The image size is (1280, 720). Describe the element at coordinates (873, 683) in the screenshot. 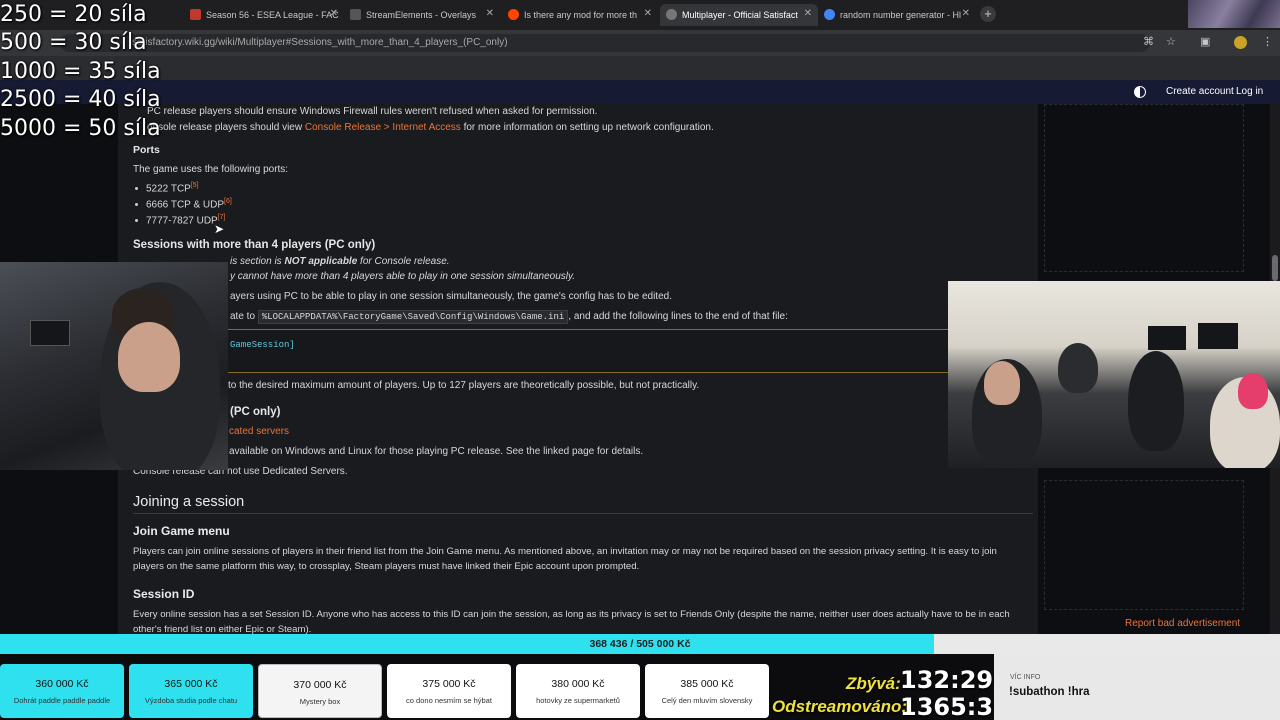

I see `remaining-label: Zbývá:` at that location.